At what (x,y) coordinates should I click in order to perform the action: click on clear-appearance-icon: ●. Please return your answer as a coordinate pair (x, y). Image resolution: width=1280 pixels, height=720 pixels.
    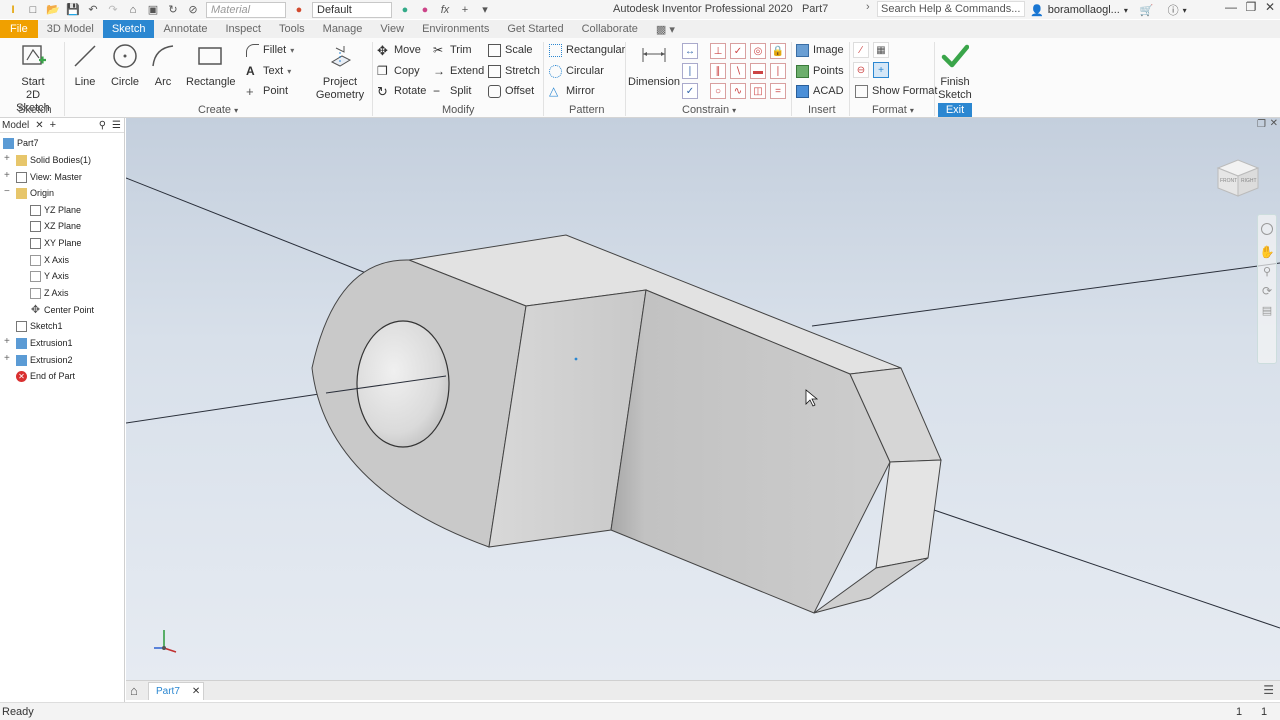
    Looking at the image, I should click on (425, 10).